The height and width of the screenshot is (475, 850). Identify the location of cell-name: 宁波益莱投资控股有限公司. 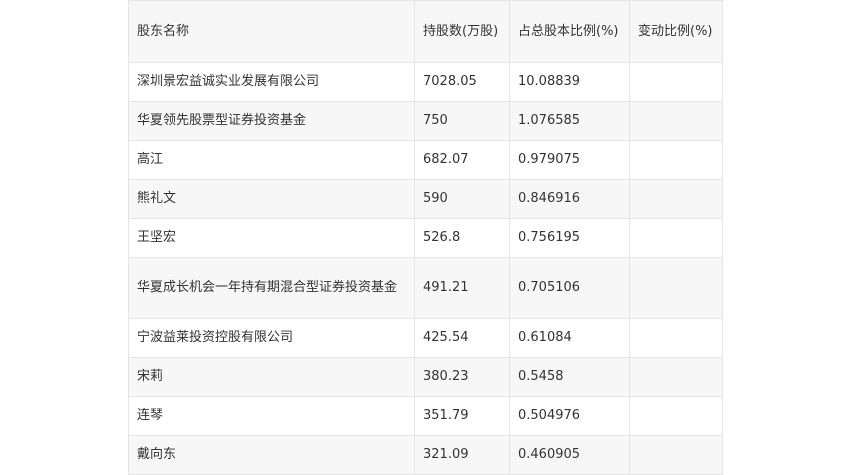
(271, 338).